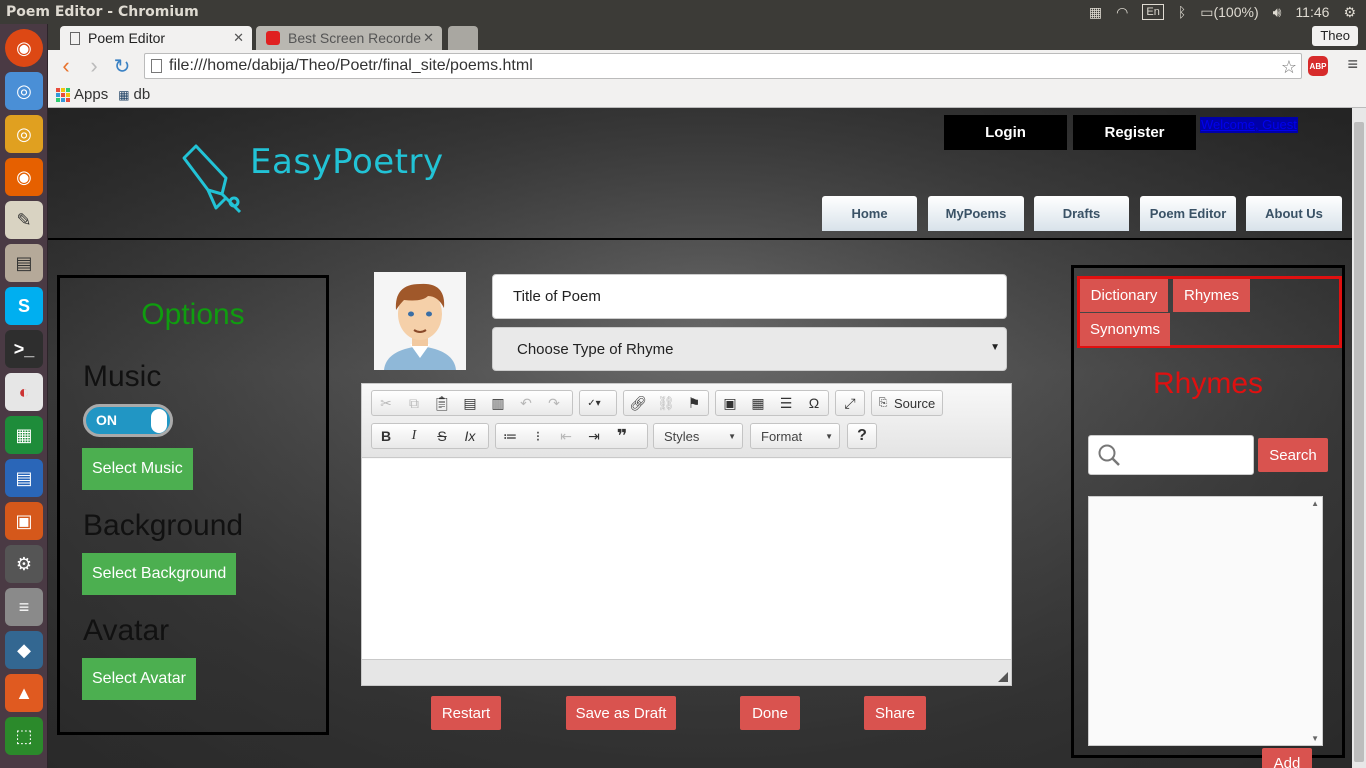 This screenshot has width=1366, height=768. What do you see at coordinates (24, 91) in the screenshot?
I see `chromium-icon: ◎` at bounding box center [24, 91].